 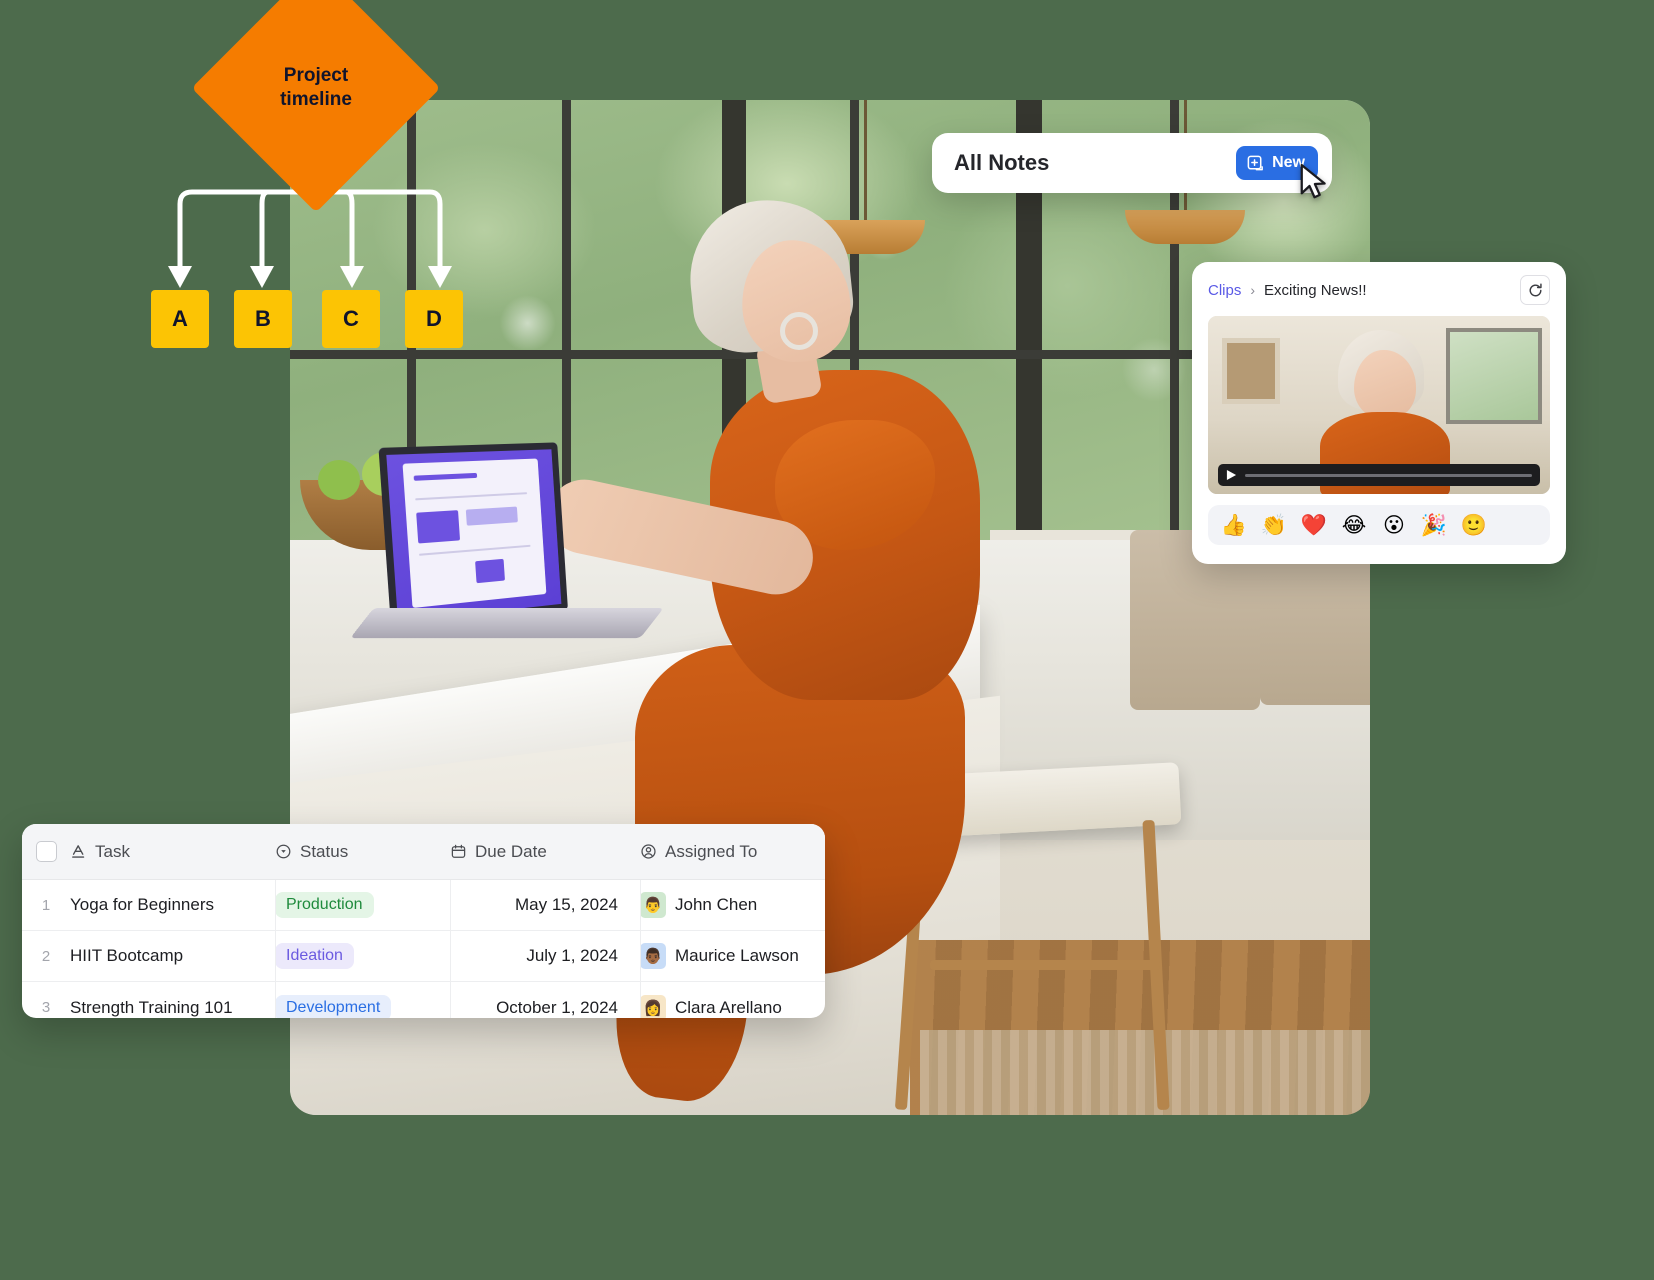 I want to click on flow-node-label: B, so click(x=263, y=318).